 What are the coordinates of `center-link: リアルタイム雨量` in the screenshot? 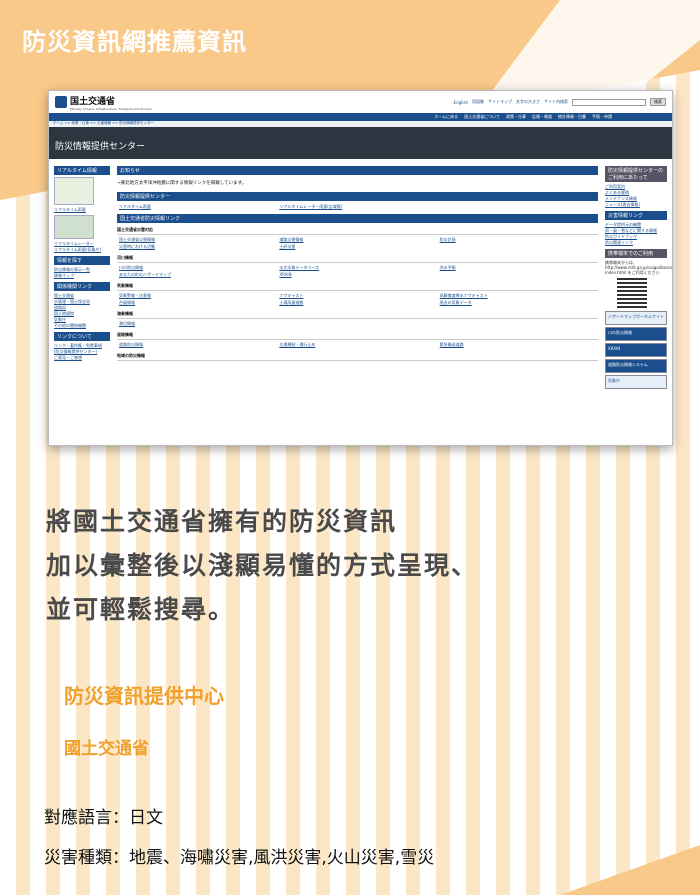 It's located at (197, 207).